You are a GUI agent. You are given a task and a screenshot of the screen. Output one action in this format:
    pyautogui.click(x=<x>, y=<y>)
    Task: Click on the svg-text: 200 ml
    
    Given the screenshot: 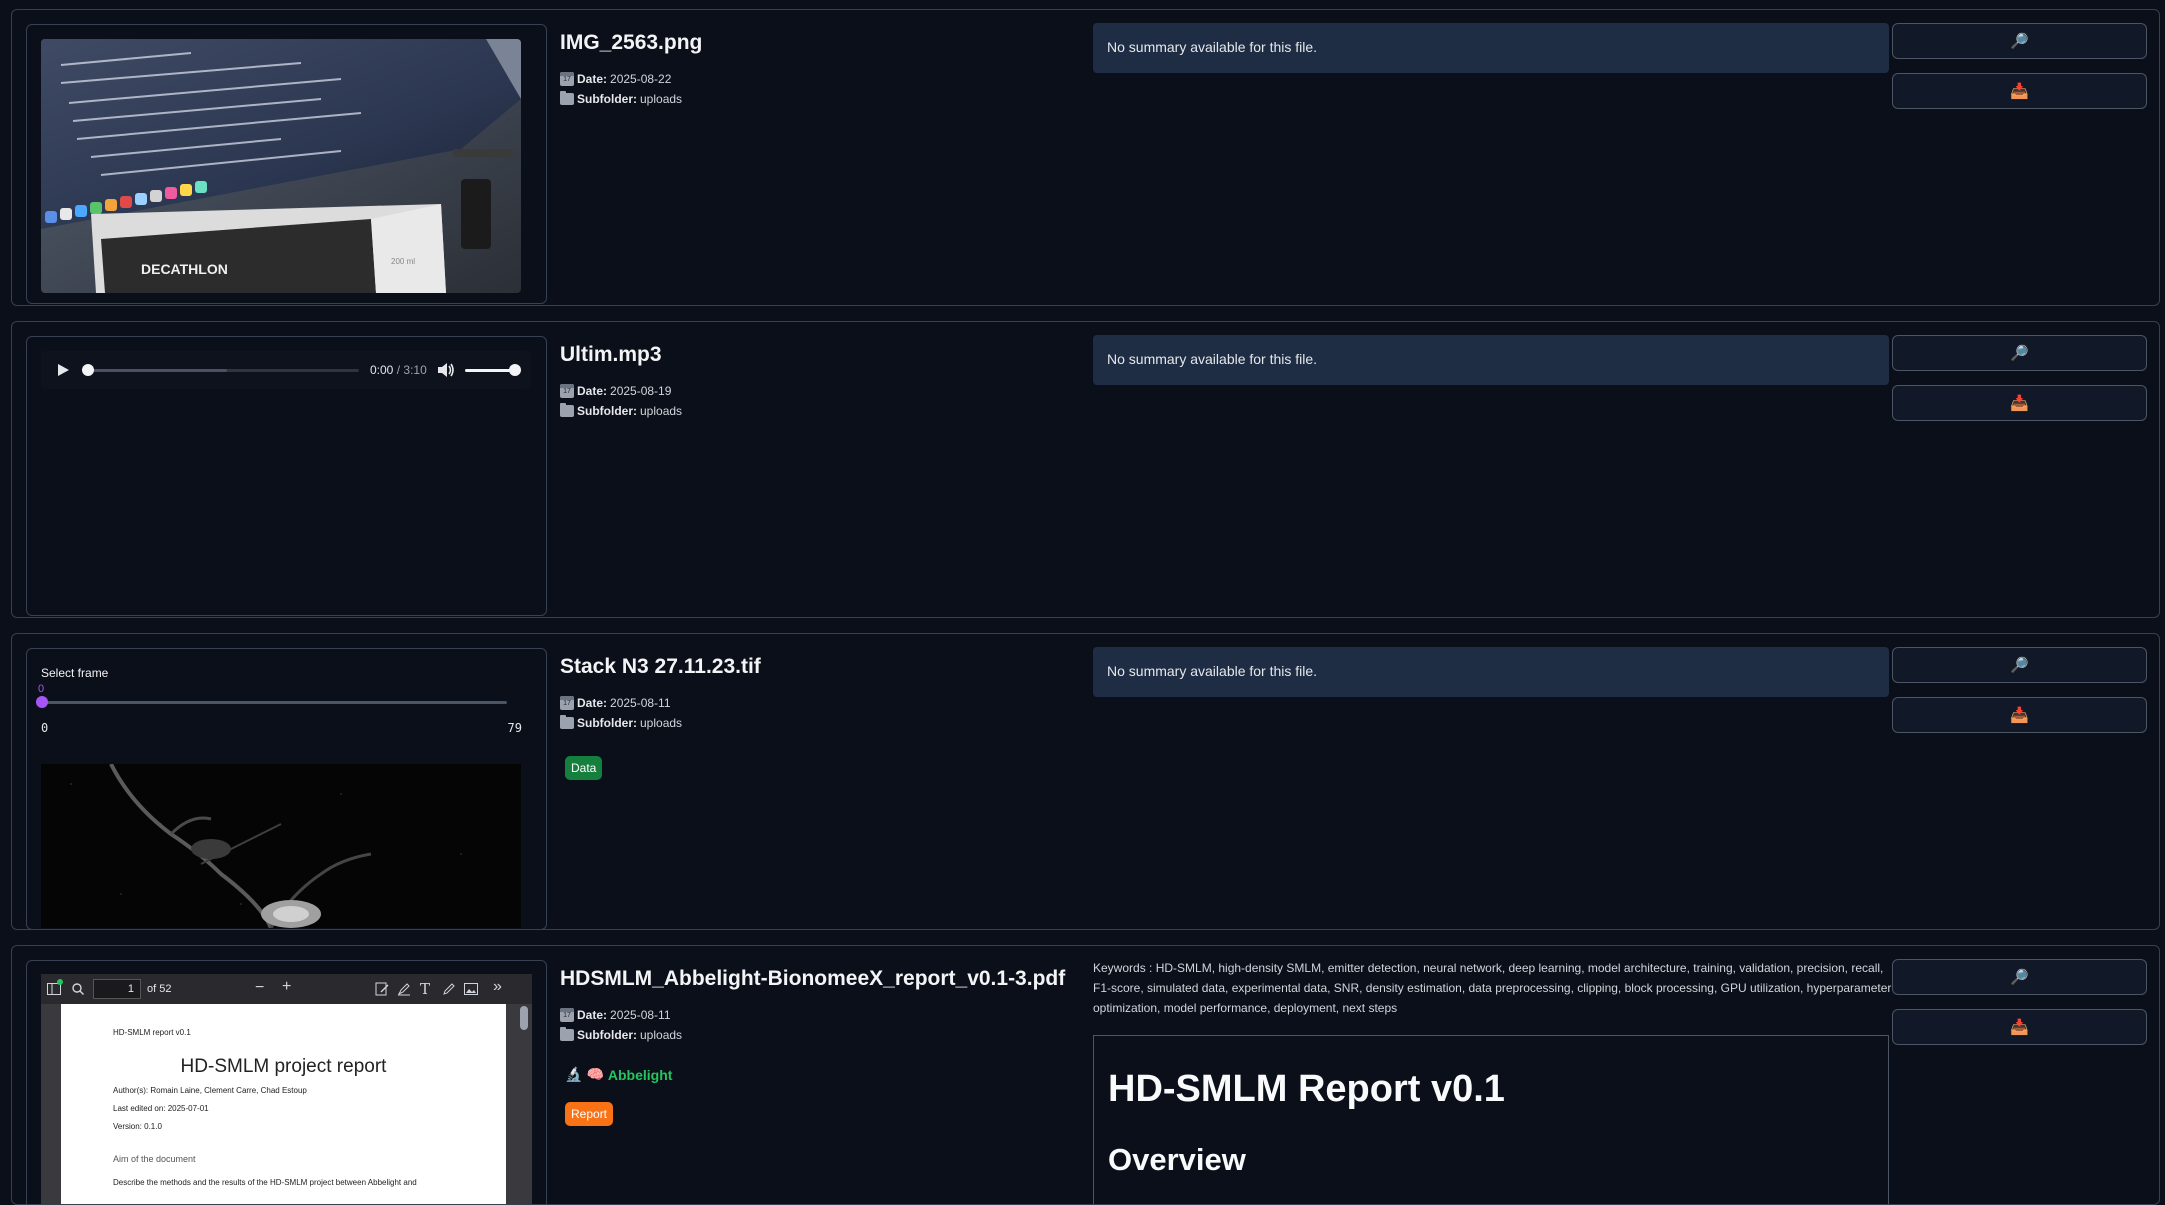 What is the action you would take?
    pyautogui.click(x=403, y=261)
    